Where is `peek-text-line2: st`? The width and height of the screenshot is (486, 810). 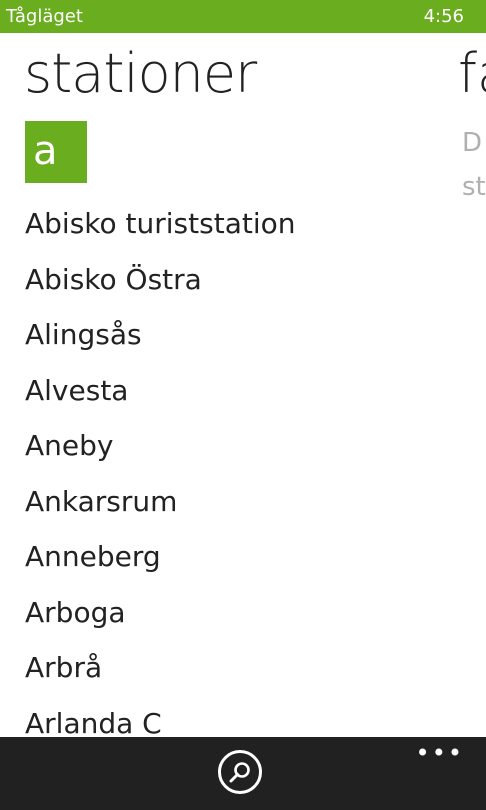 peek-text-line2: st is located at coordinates (474, 187).